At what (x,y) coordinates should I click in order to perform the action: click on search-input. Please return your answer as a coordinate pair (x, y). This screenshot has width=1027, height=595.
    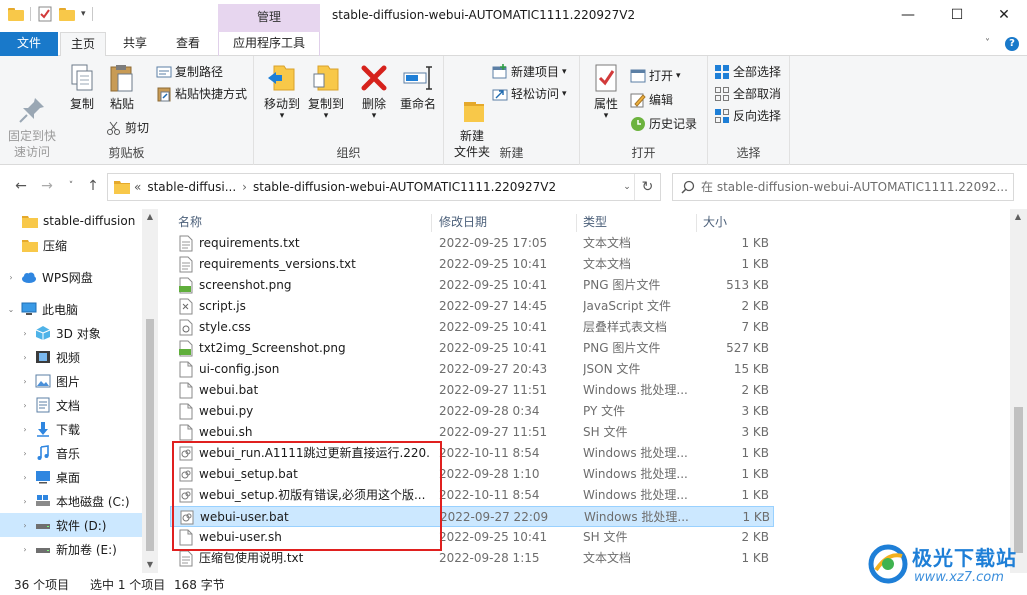
    Looking at the image, I should click on (854, 187).